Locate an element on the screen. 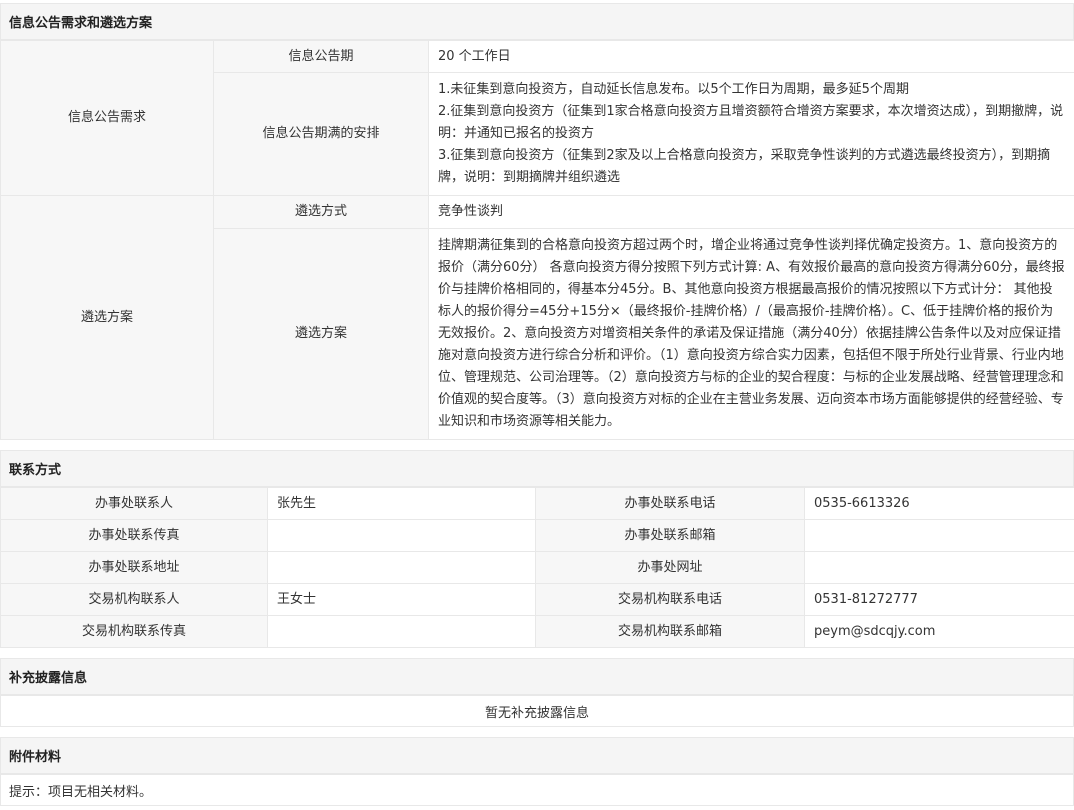 Image resolution: width=1074 pixels, height=810 pixels. contact-value: peym@sdcqjy.com is located at coordinates (939, 631).